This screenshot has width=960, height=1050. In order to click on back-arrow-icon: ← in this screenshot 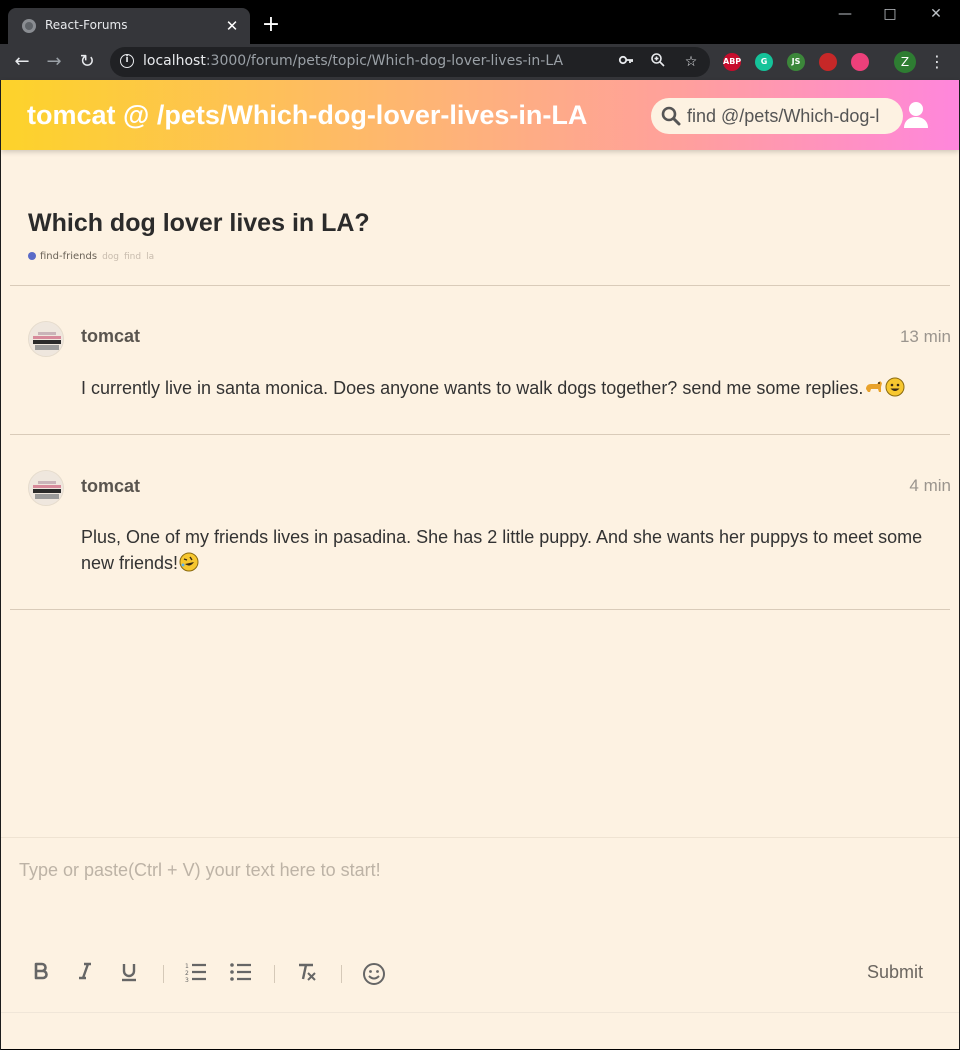, I will do `click(22, 62)`.